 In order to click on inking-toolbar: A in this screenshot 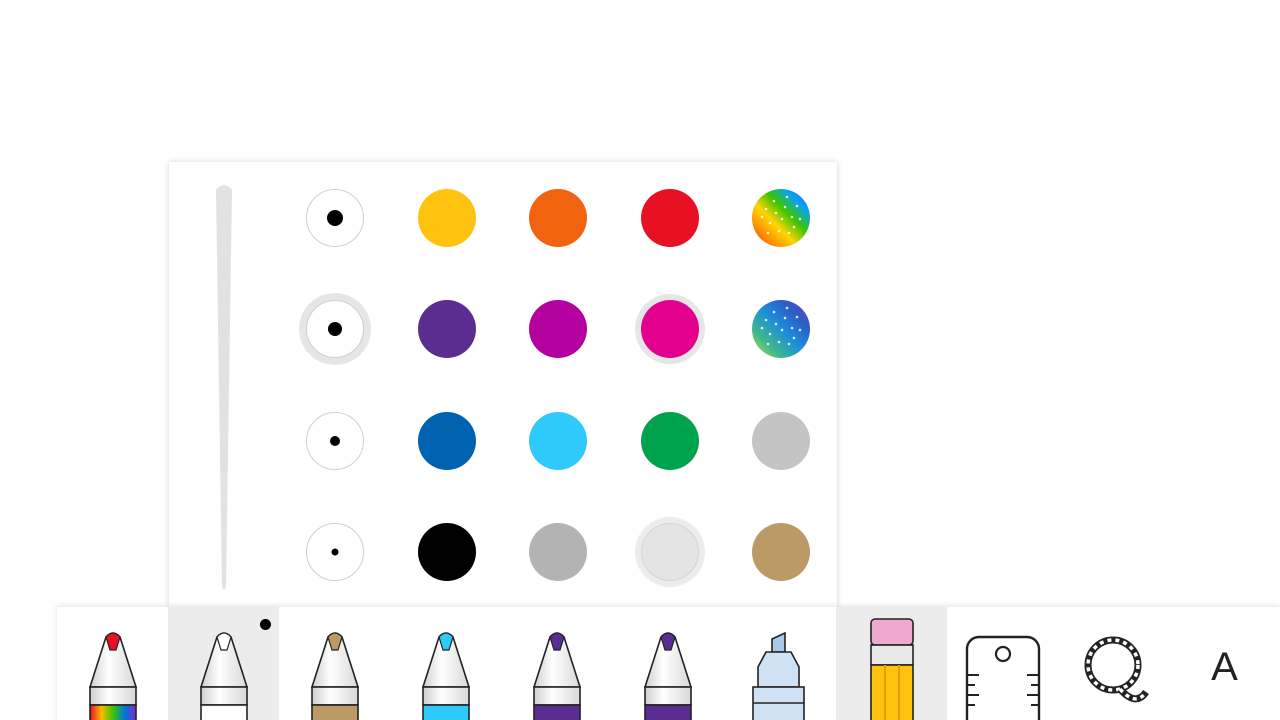, I will do `click(668, 663)`.